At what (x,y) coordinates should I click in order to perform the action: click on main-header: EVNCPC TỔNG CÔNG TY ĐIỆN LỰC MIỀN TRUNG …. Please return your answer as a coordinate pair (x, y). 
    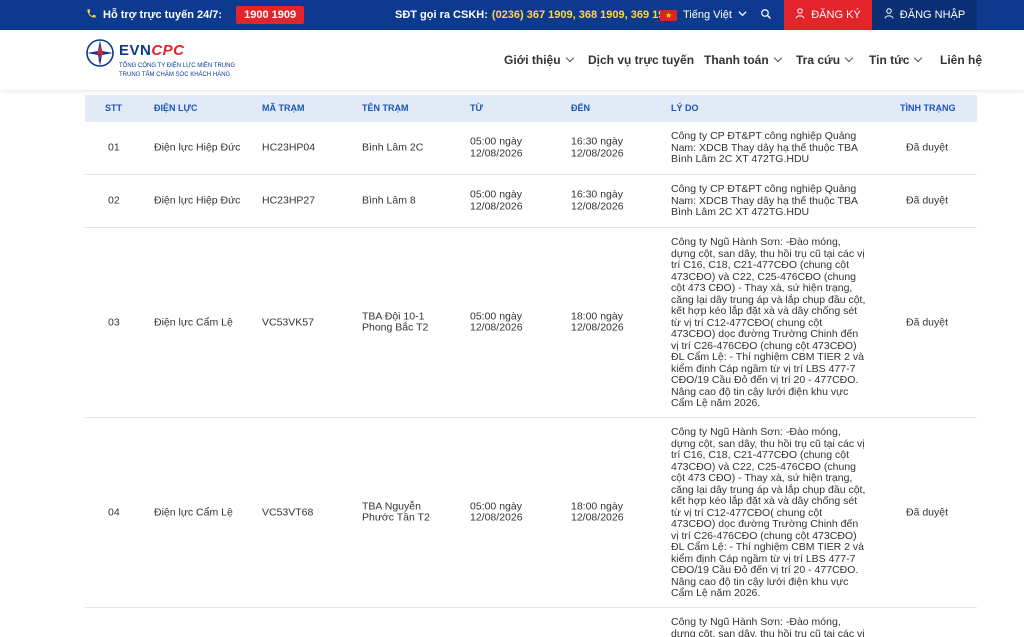
    Looking at the image, I should click on (512, 60).